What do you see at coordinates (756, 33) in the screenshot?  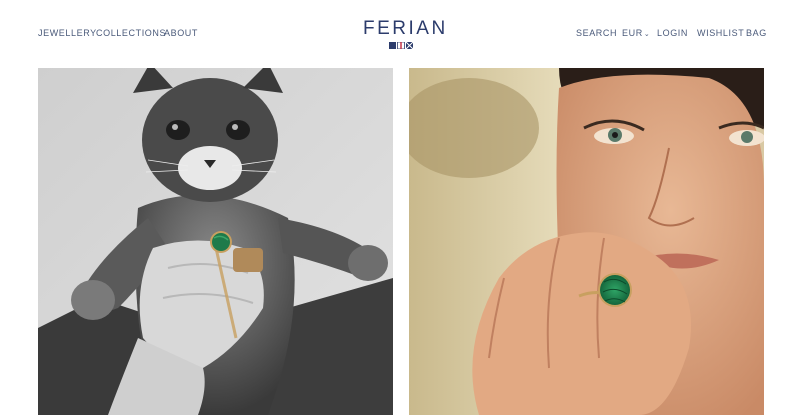 I see `nav-bag: BAG` at bounding box center [756, 33].